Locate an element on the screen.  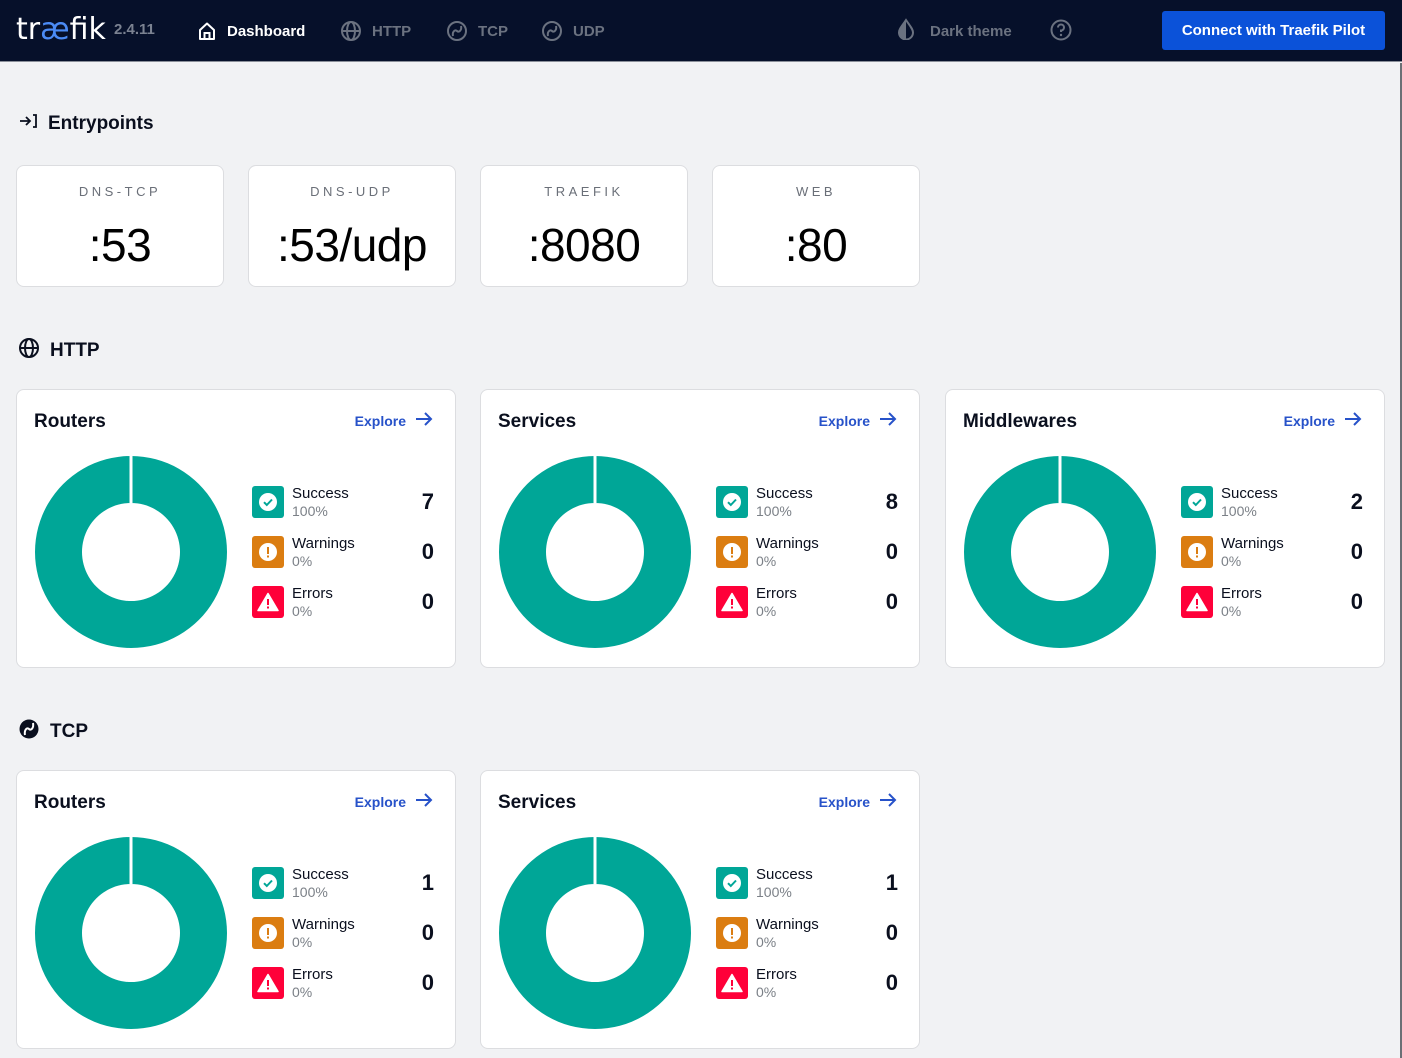
legend-count: 2 is located at coordinates (1356, 501).